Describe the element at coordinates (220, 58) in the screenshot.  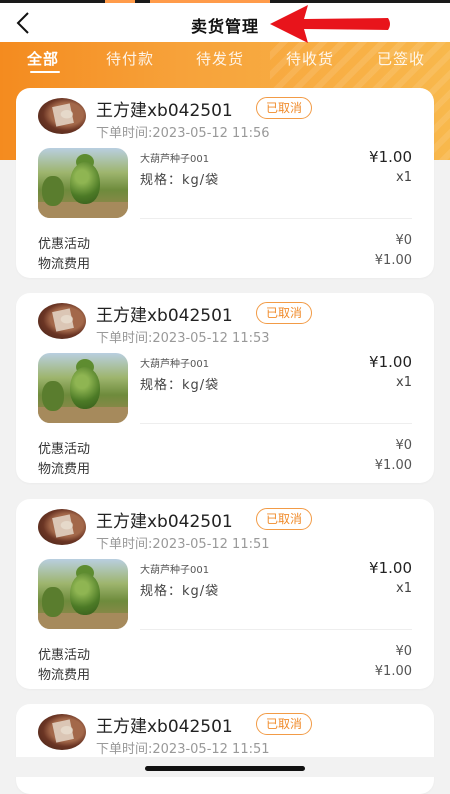
I see `tab-pending-shipment: 待发货` at that location.